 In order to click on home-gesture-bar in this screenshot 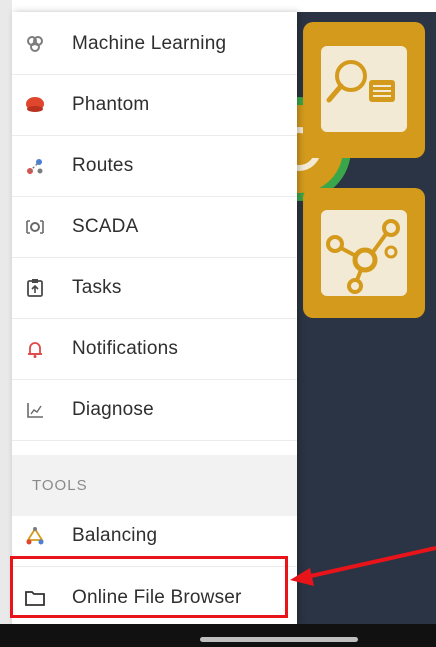, I will do `click(279, 639)`.